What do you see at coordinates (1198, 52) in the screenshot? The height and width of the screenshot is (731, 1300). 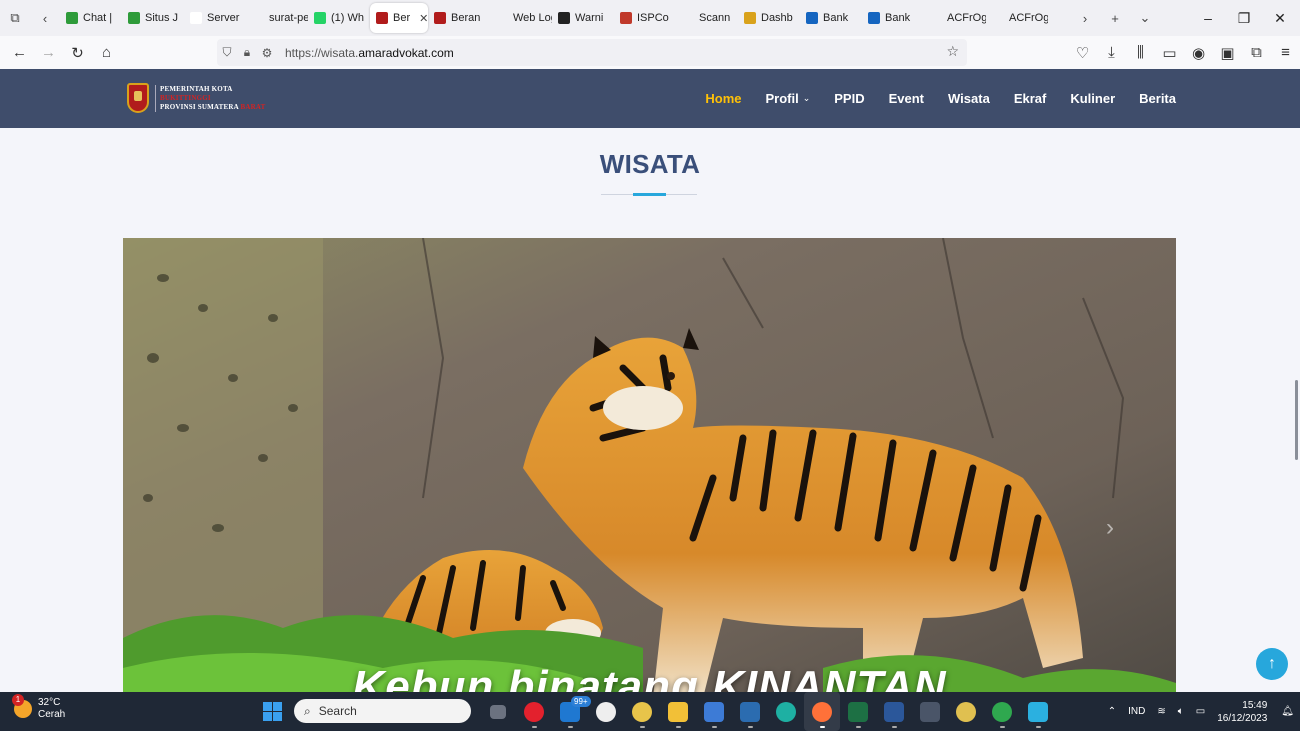 I see `account-icon: ◉` at bounding box center [1198, 52].